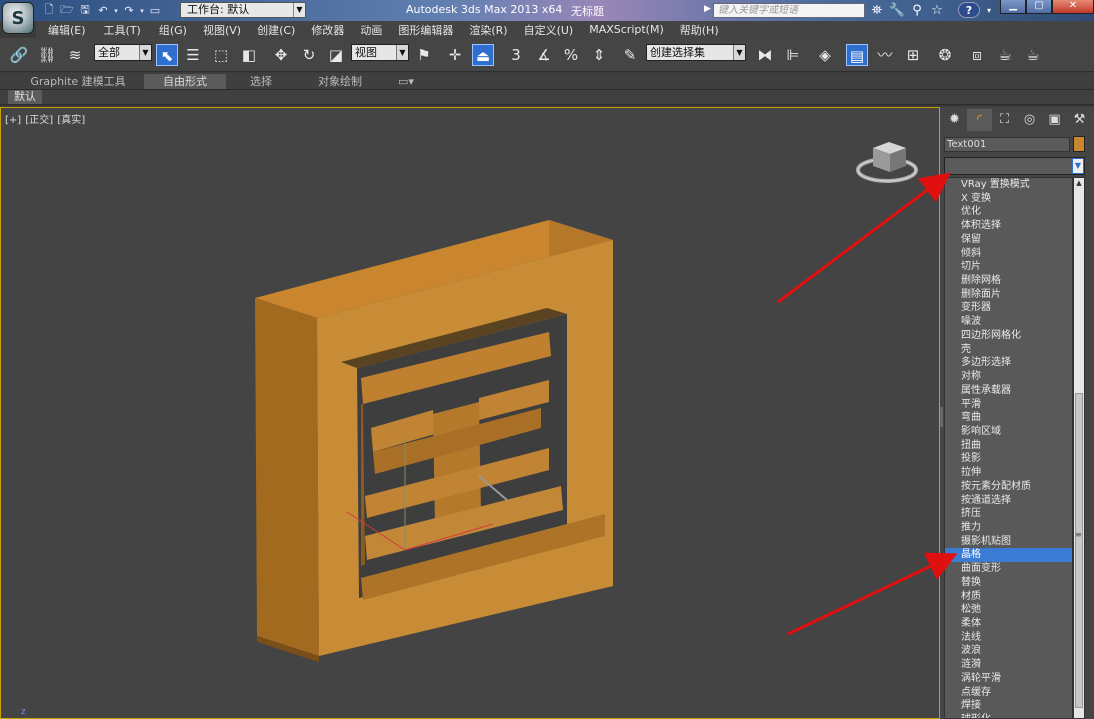  I want to click on chevron-down-icon: ▼, so click(1078, 166).